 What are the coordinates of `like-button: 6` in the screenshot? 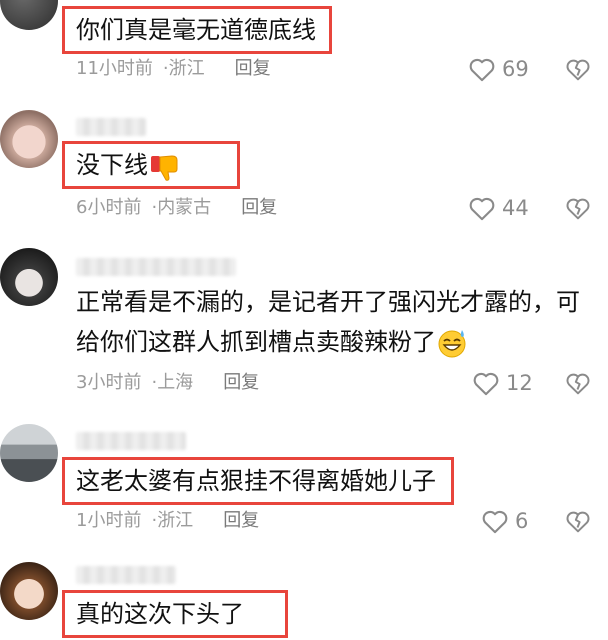 It's located at (504, 521).